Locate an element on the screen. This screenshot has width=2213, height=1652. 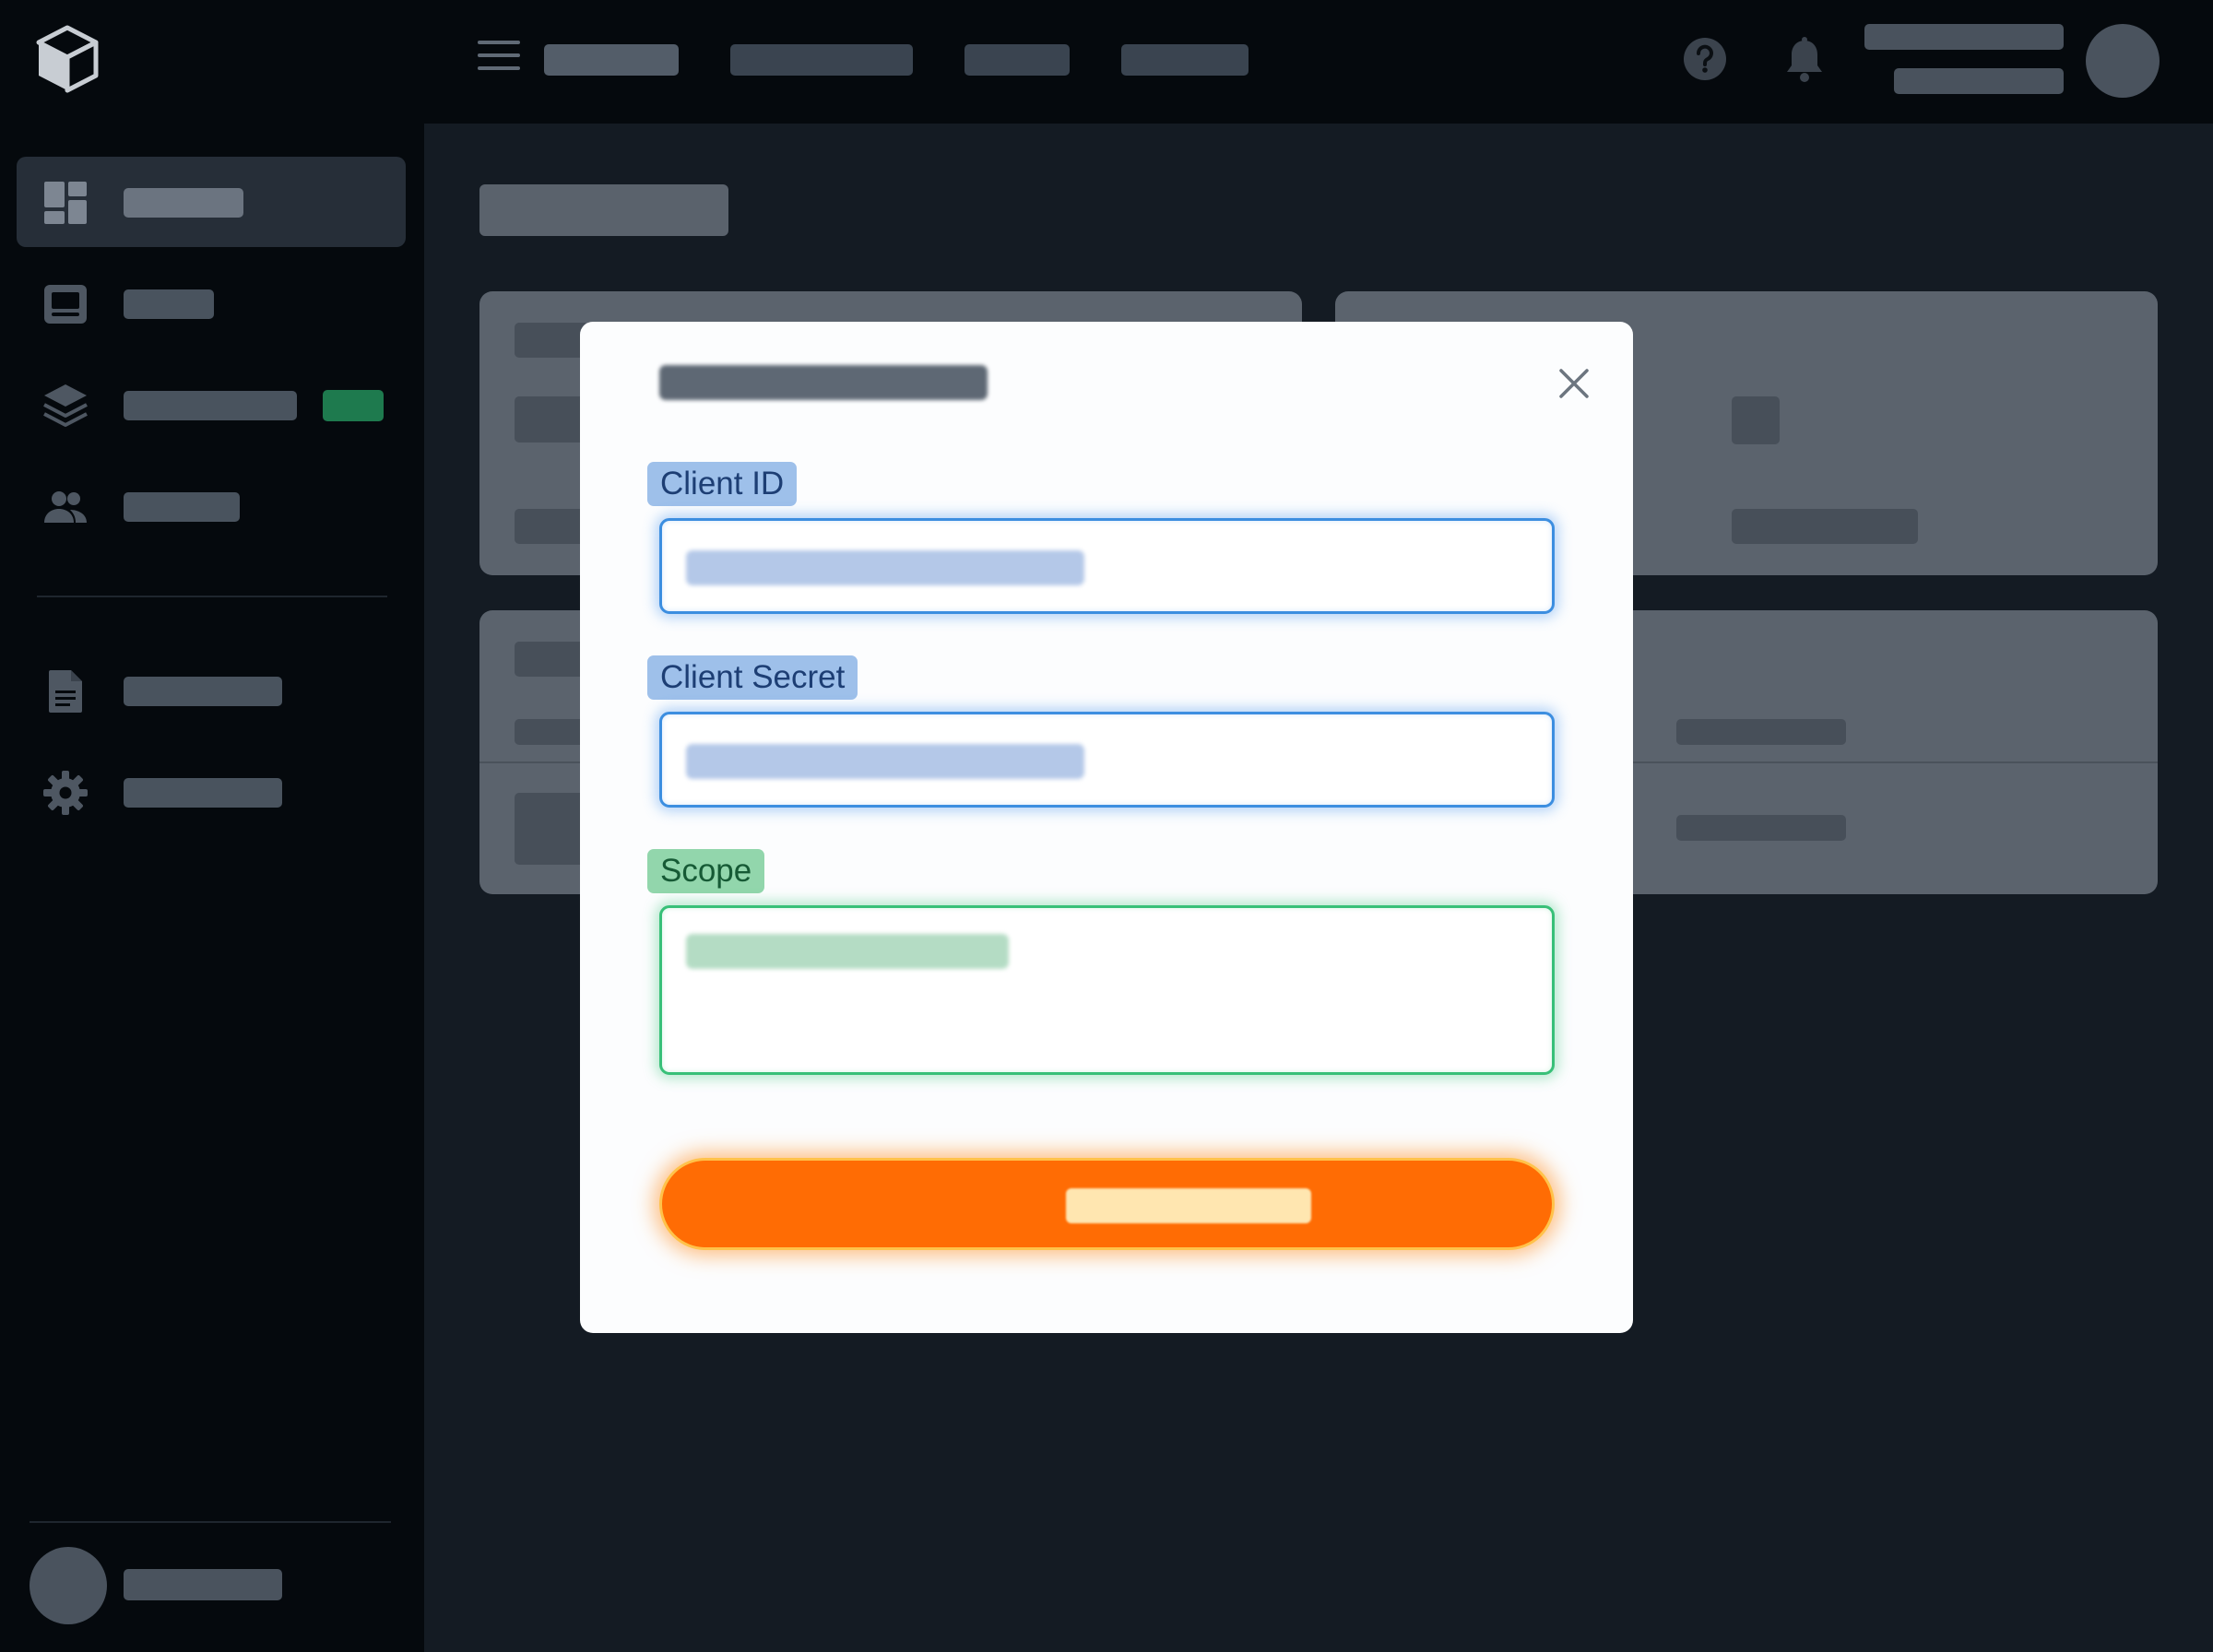
dashboard-icon is located at coordinates (65, 203).